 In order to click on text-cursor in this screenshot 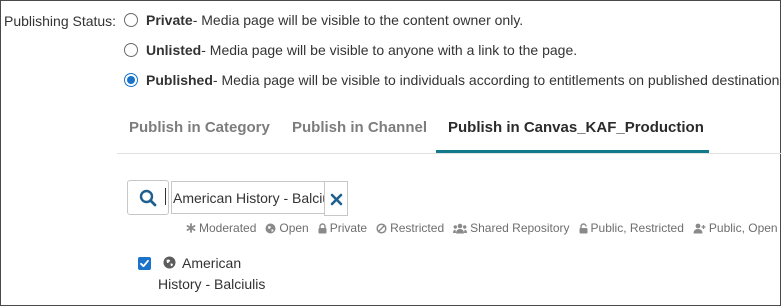, I will do `click(165, 196)`.